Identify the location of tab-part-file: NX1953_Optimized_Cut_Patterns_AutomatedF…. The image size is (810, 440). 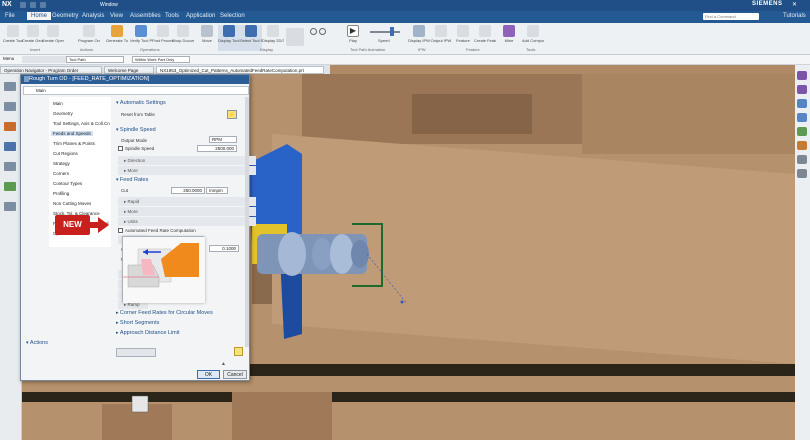
(240, 70).